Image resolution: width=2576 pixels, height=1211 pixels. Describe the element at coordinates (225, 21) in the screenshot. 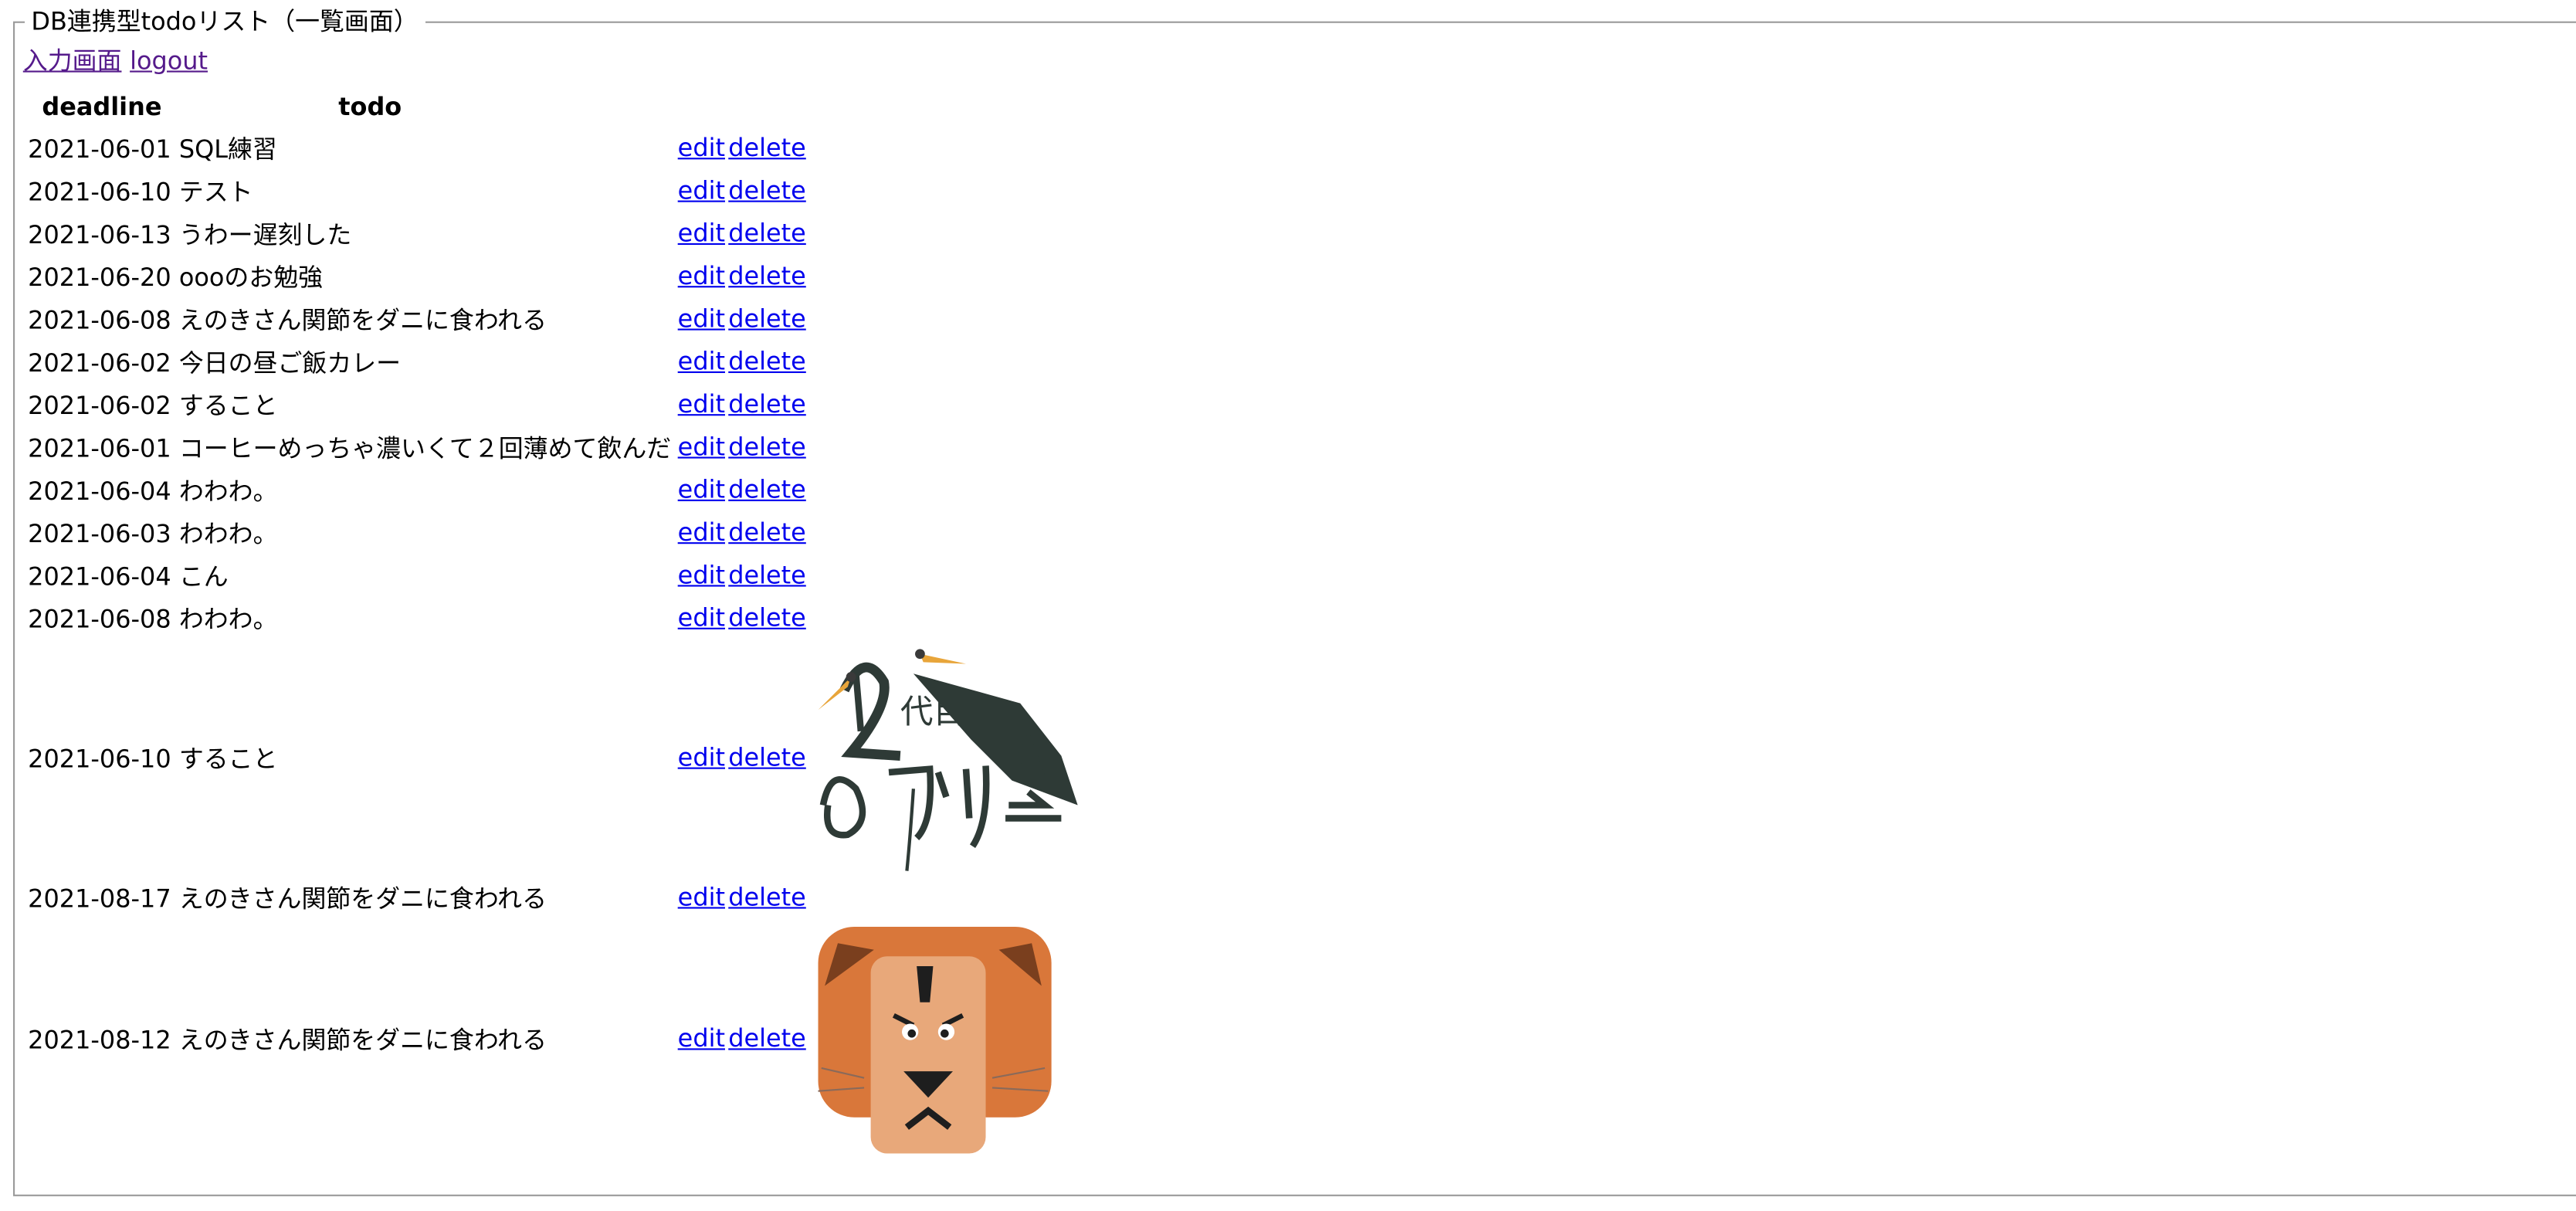

I see `fieldset-legend: DB連携型todoリスト（一覧画面）` at that location.